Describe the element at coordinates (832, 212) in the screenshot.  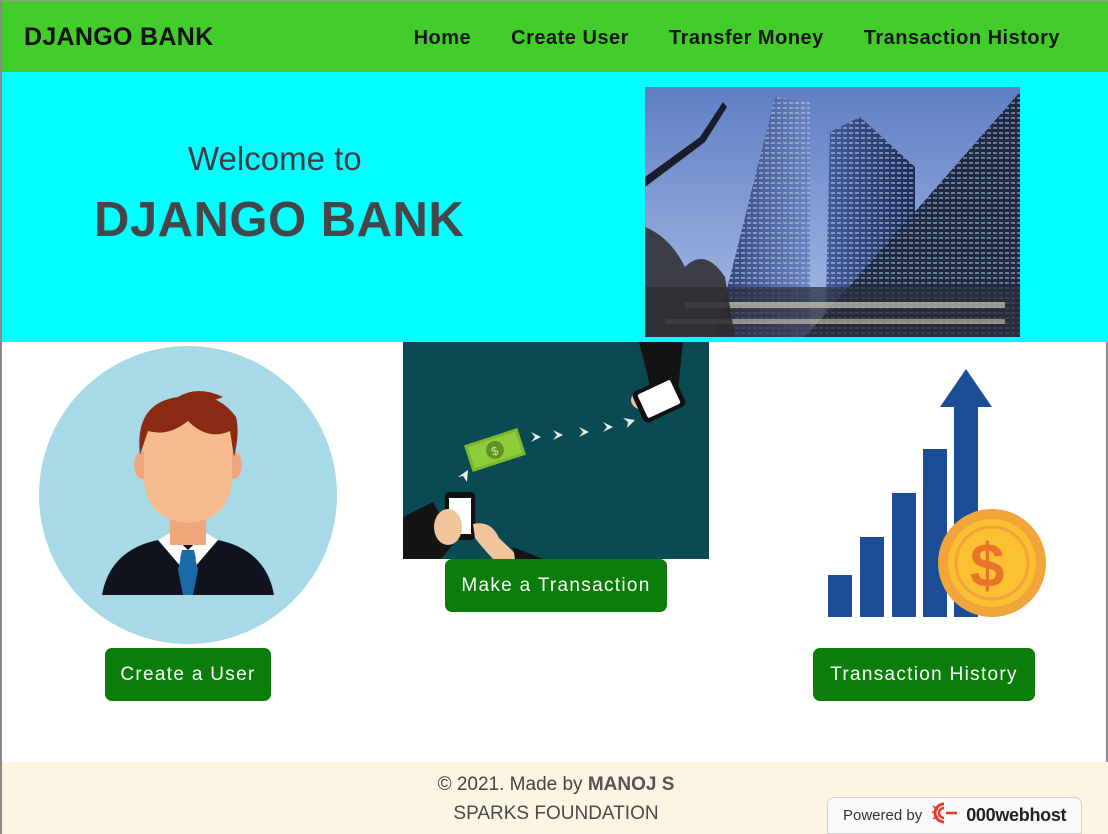
I see `skyscraper-image` at that location.